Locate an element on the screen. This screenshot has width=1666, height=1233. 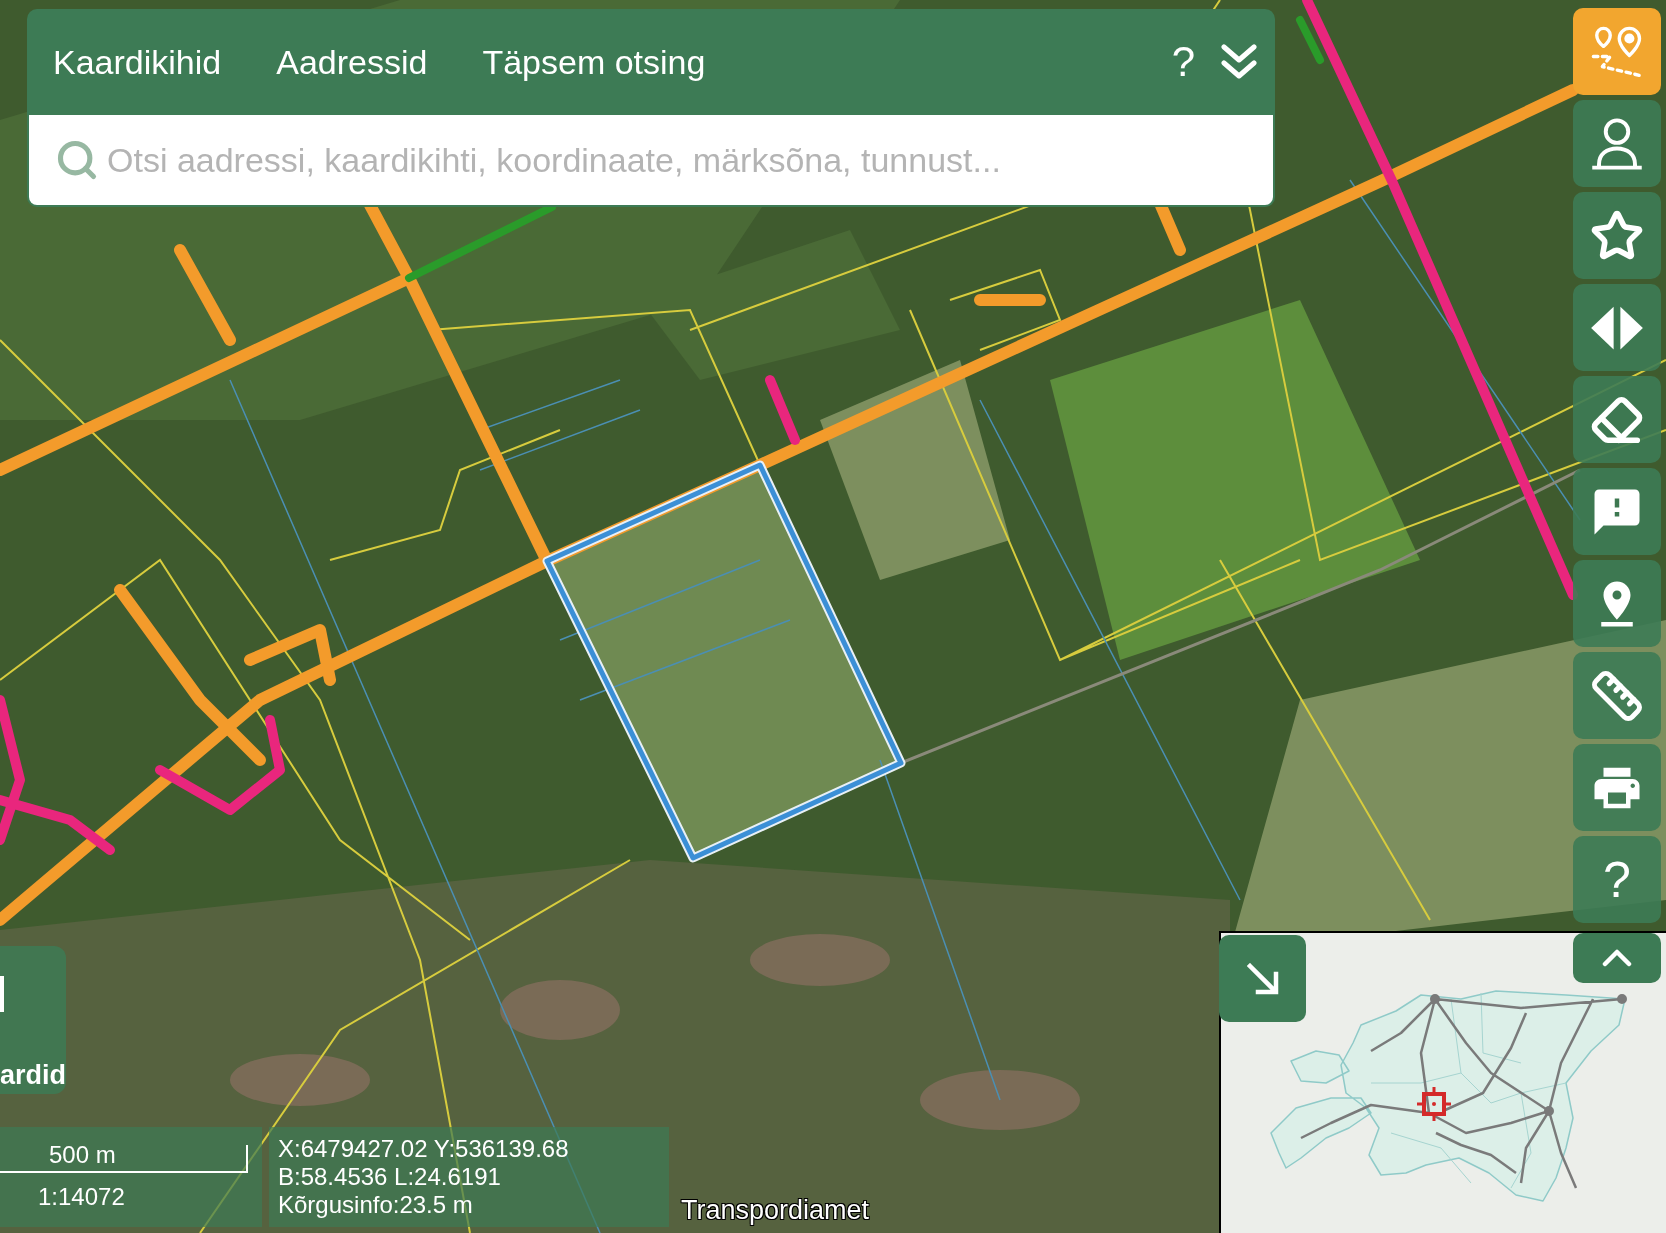
bar-icon is located at coordinates (2, 994).